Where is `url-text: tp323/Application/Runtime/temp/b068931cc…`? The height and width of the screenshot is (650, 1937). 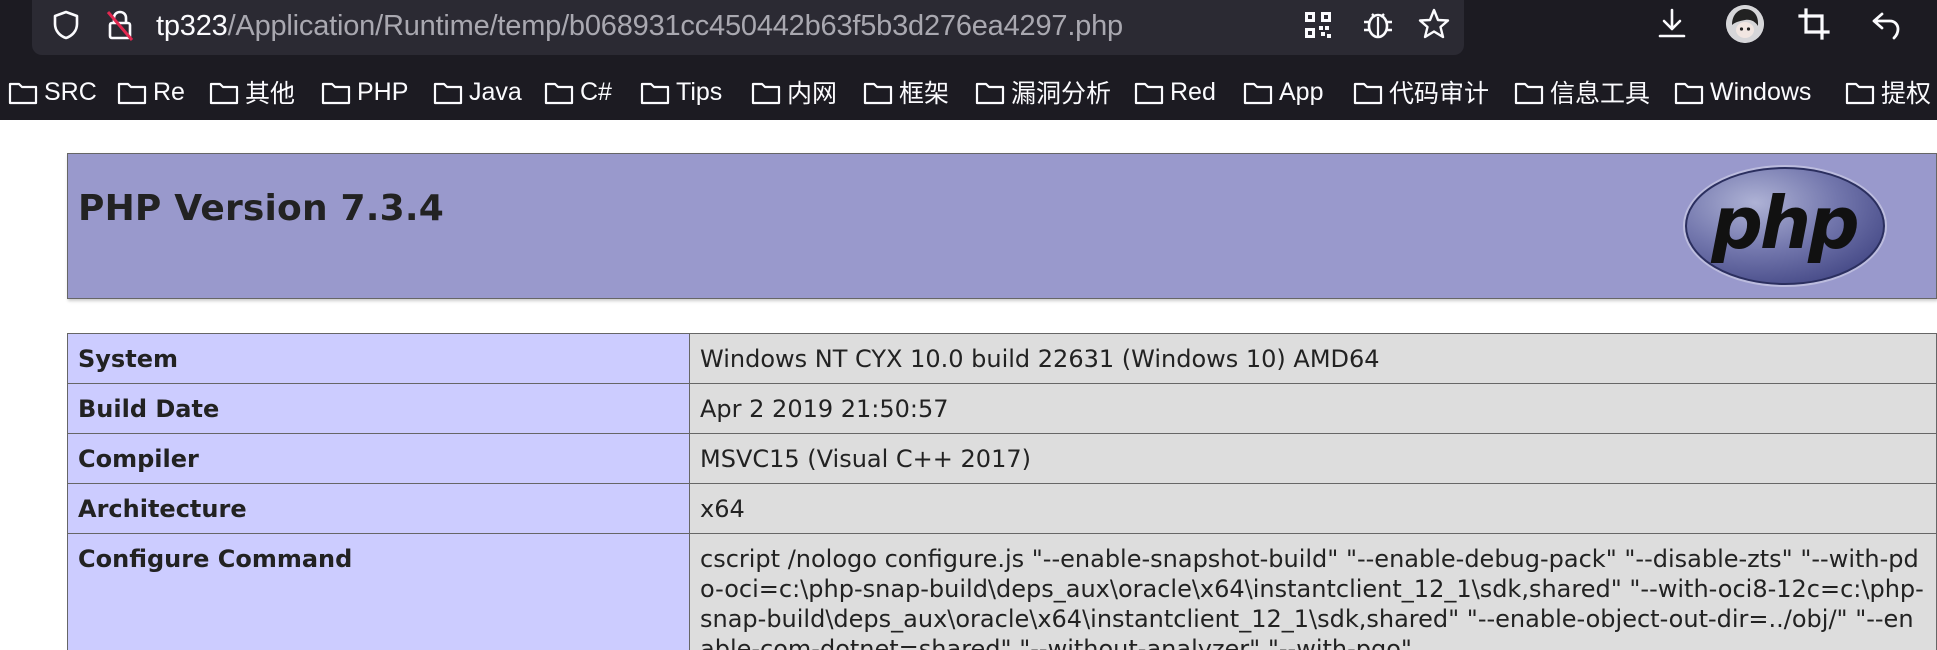
url-text: tp323/Application/Runtime/temp/b068931cc… is located at coordinates (639, 26).